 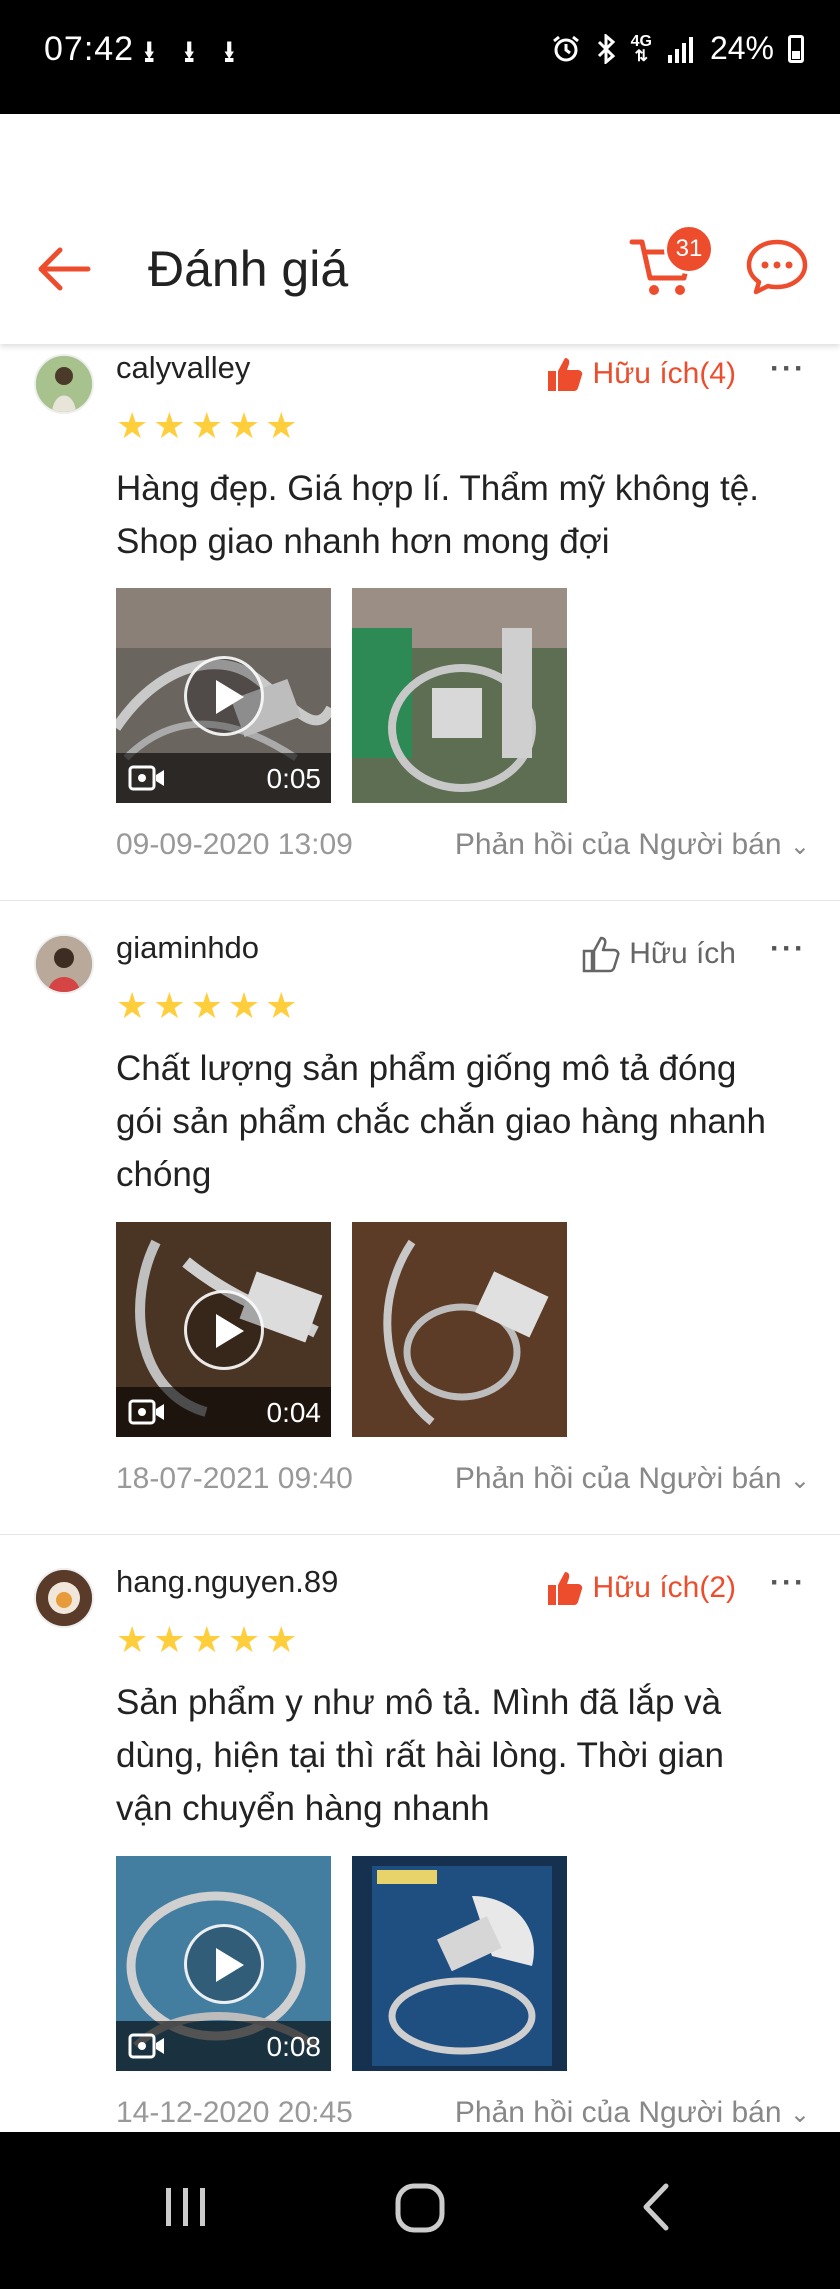 I want to click on helpful-label: Hữu ích(2), so click(x=664, y=1587).